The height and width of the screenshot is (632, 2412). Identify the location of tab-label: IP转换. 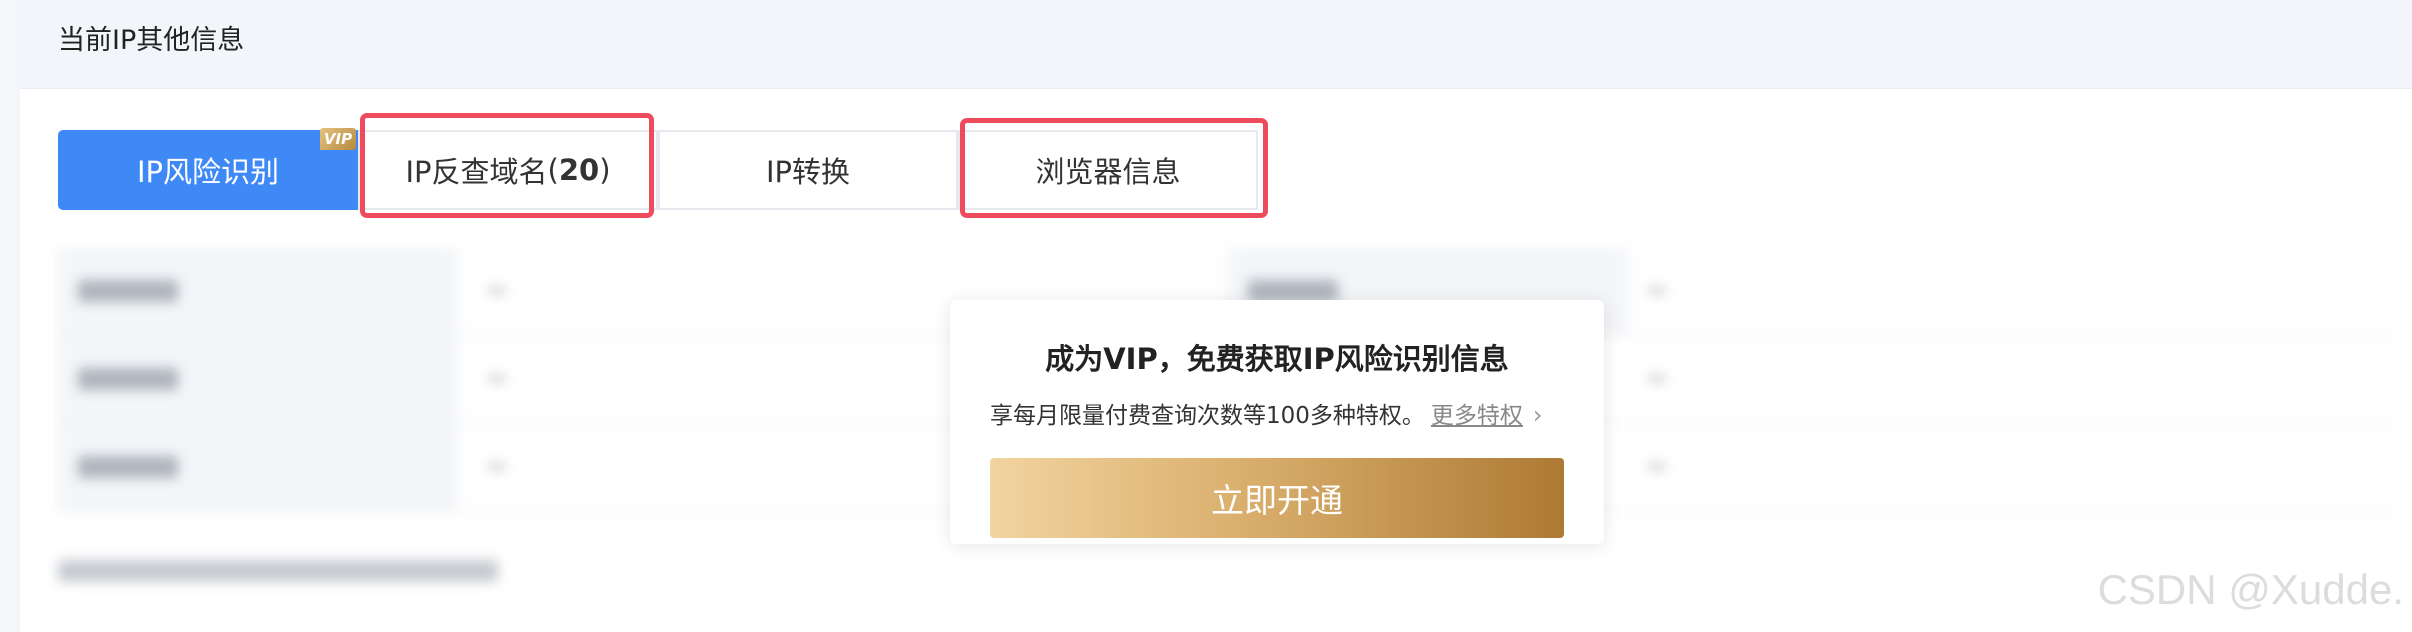
(808, 172).